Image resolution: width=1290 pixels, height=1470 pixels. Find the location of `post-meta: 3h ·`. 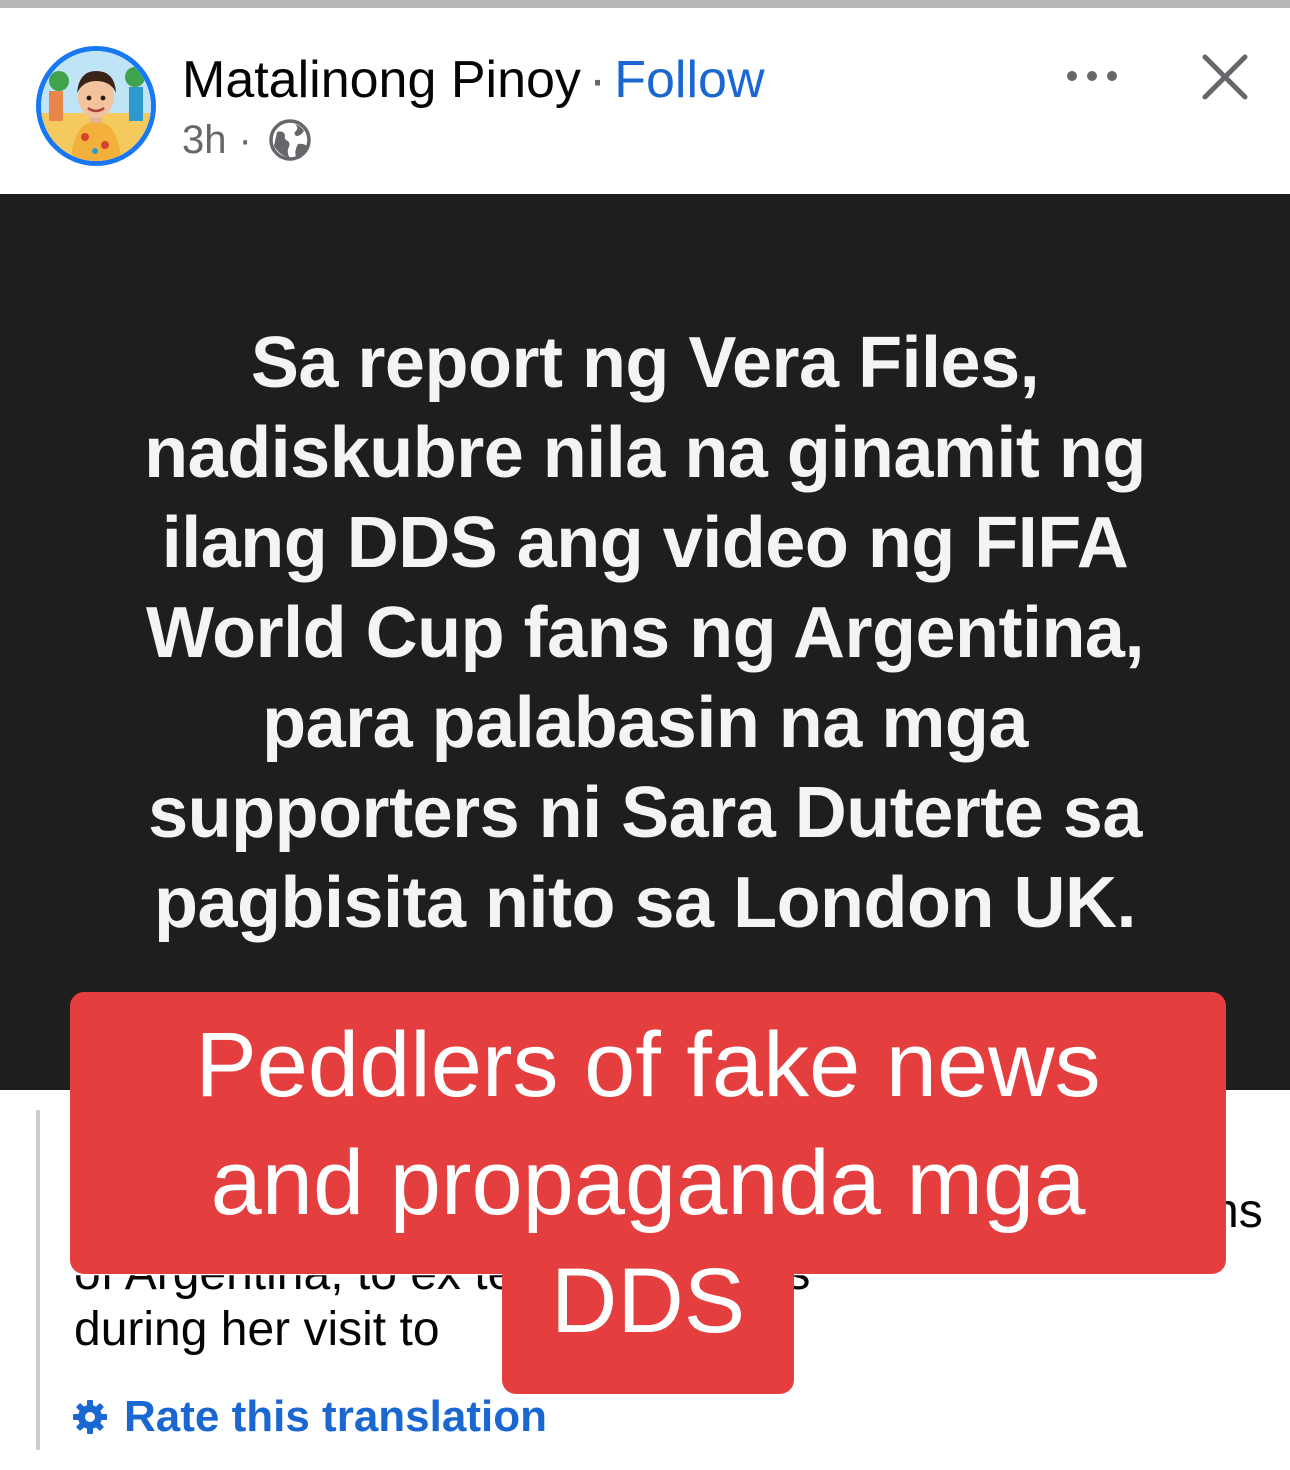

post-meta: 3h · is located at coordinates (247, 140).